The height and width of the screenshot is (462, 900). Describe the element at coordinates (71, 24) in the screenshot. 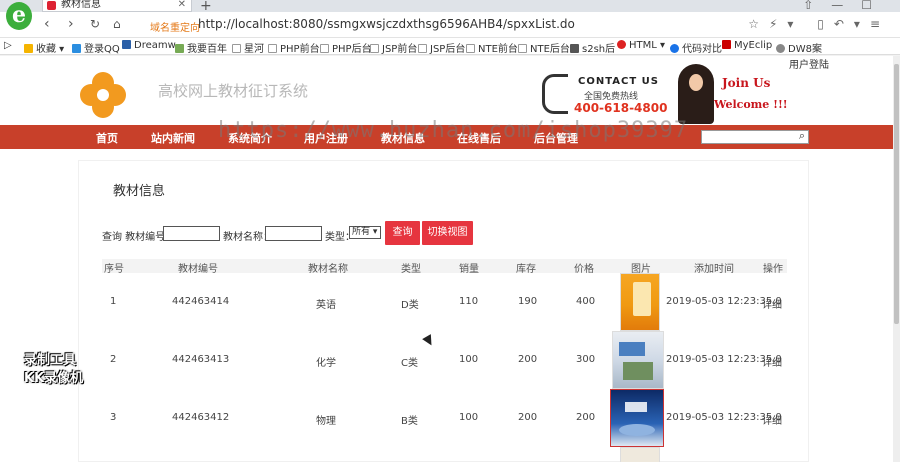

I see `forward-icon: ›` at that location.